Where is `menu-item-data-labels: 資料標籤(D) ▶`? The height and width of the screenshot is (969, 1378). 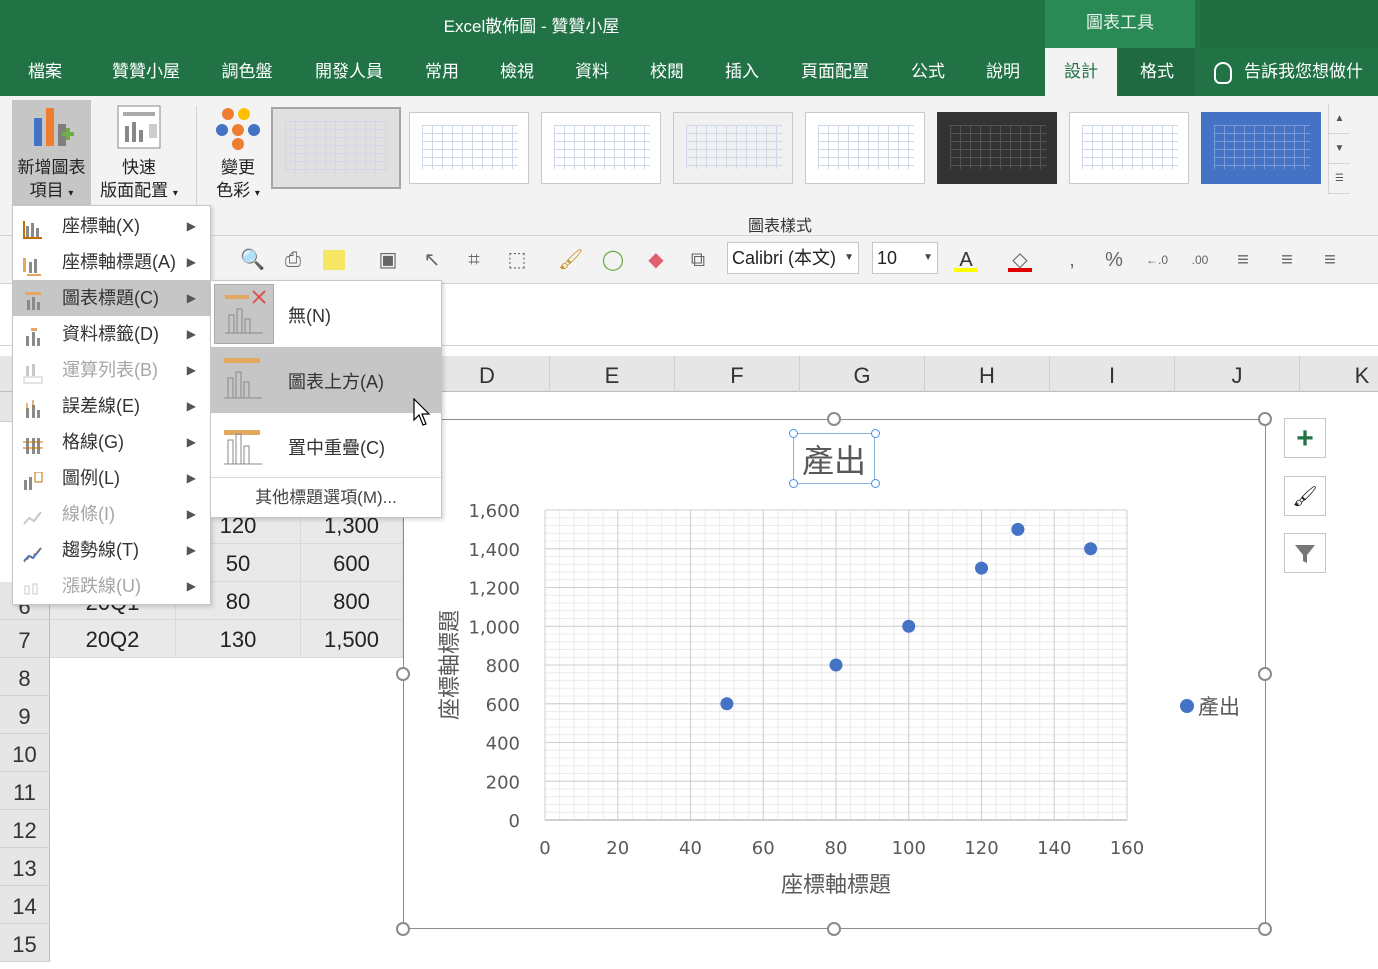
menu-item-data-labels: 資料標籤(D) ▶ is located at coordinates (111, 334).